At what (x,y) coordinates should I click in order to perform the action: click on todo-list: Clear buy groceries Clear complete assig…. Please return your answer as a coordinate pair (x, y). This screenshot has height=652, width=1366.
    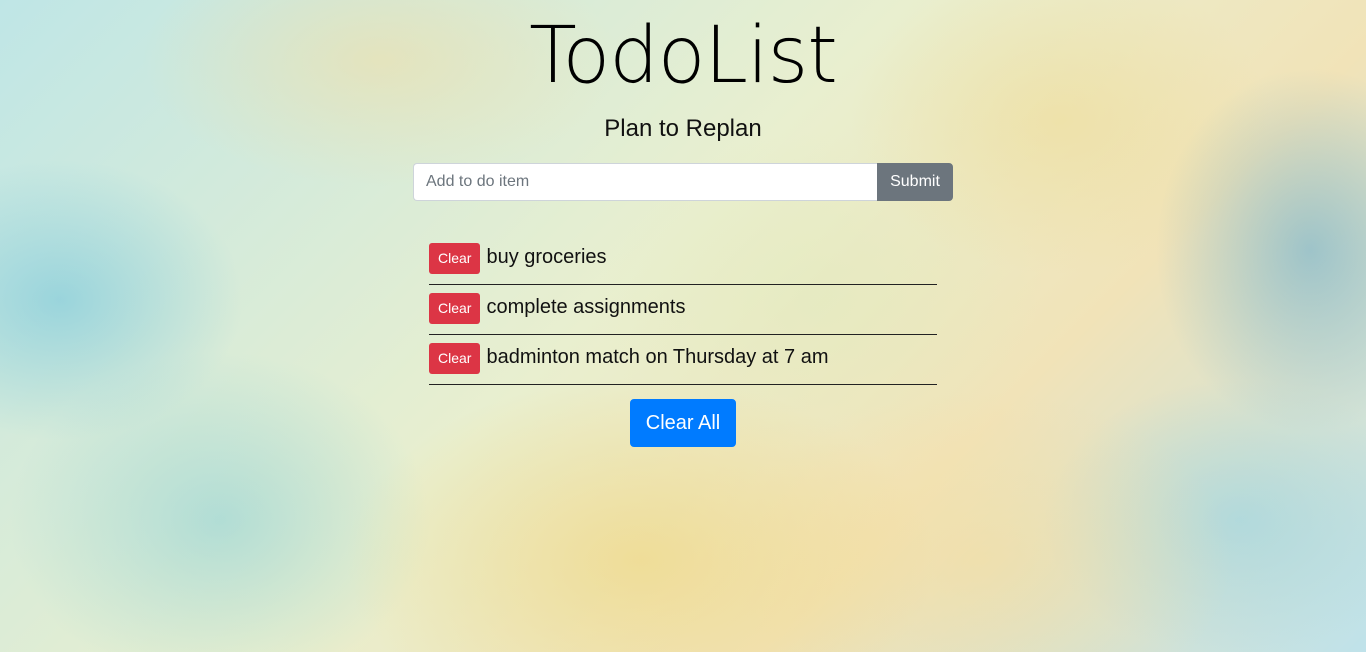
    Looking at the image, I should click on (683, 310).